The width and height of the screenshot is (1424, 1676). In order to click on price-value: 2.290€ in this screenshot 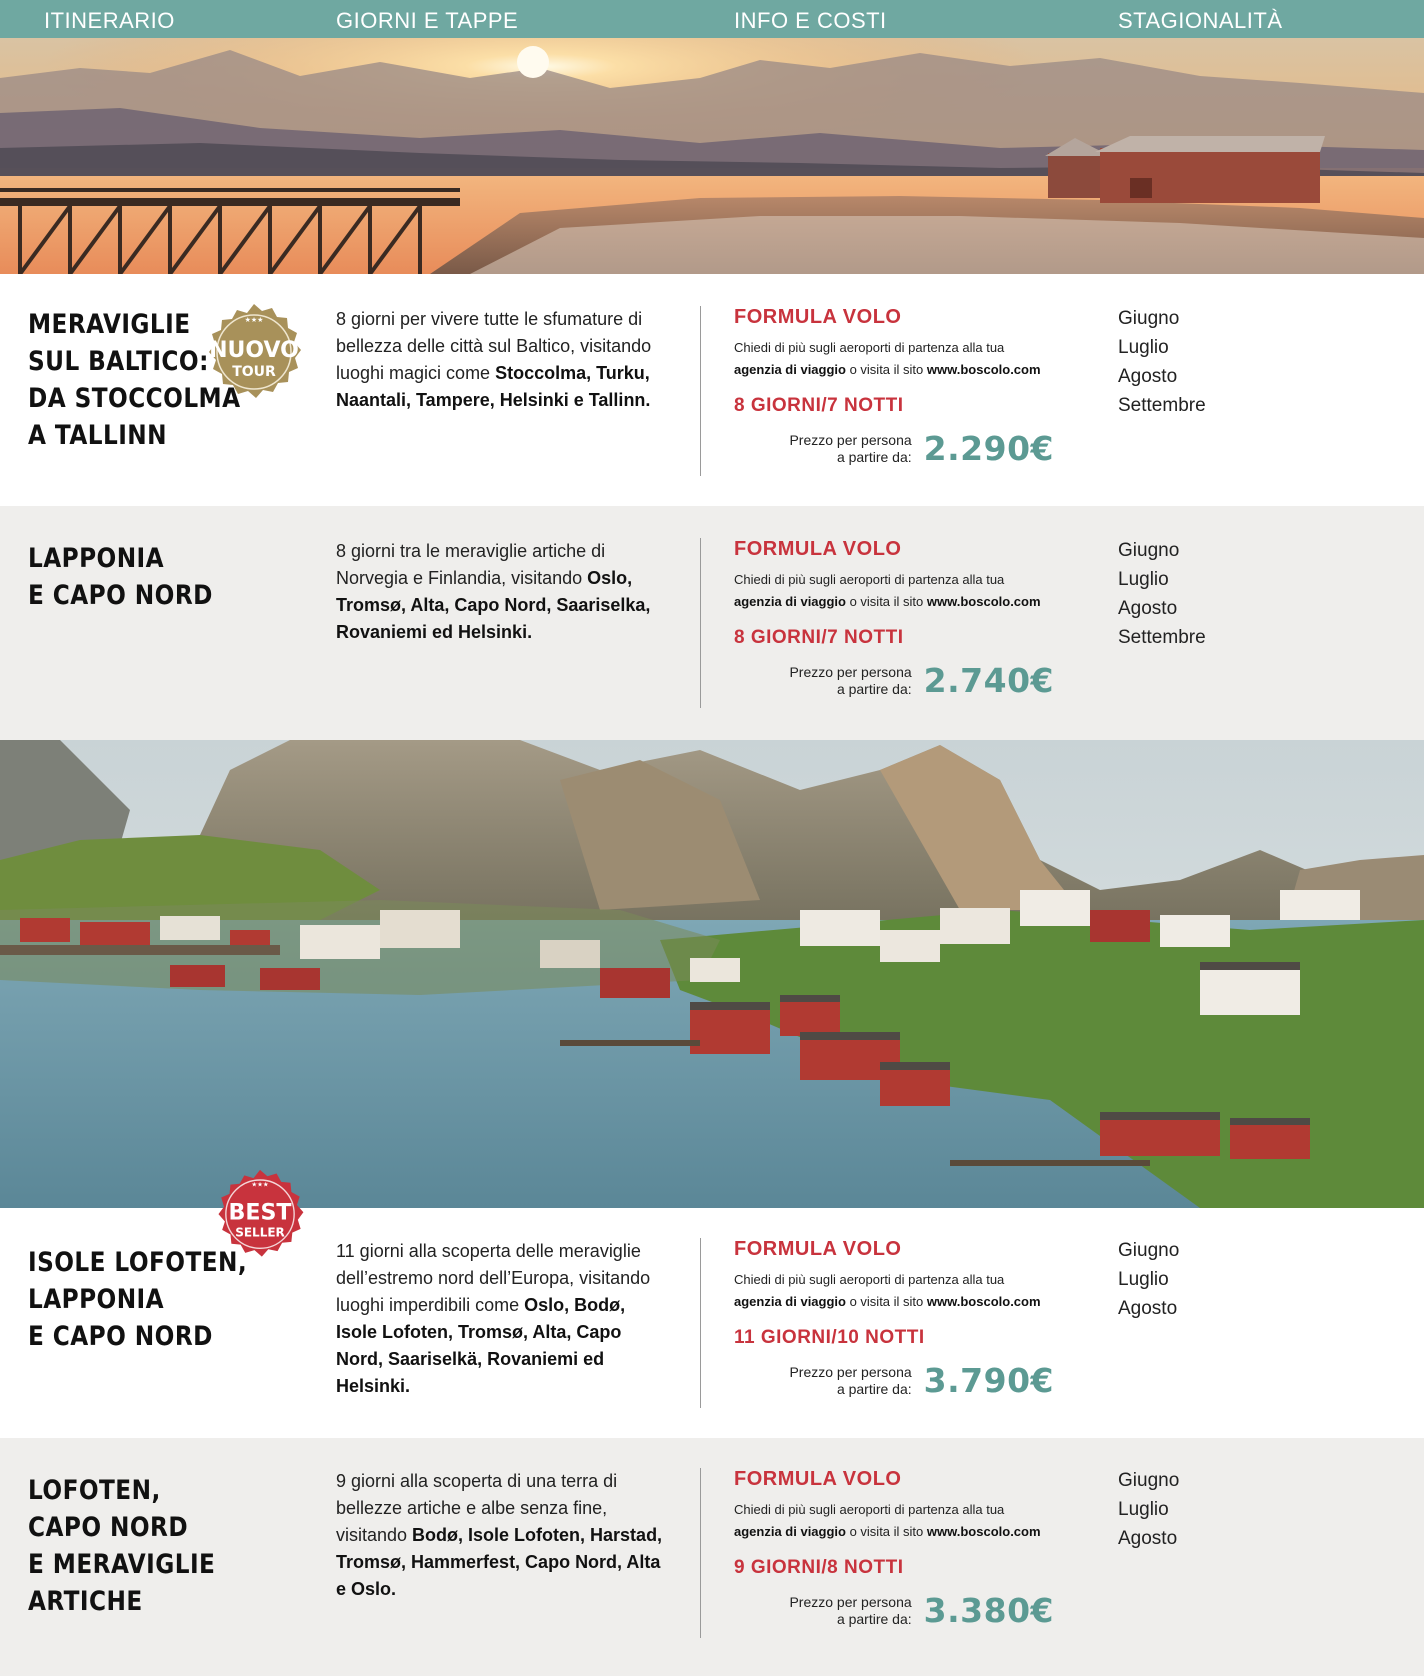, I will do `click(988, 448)`.